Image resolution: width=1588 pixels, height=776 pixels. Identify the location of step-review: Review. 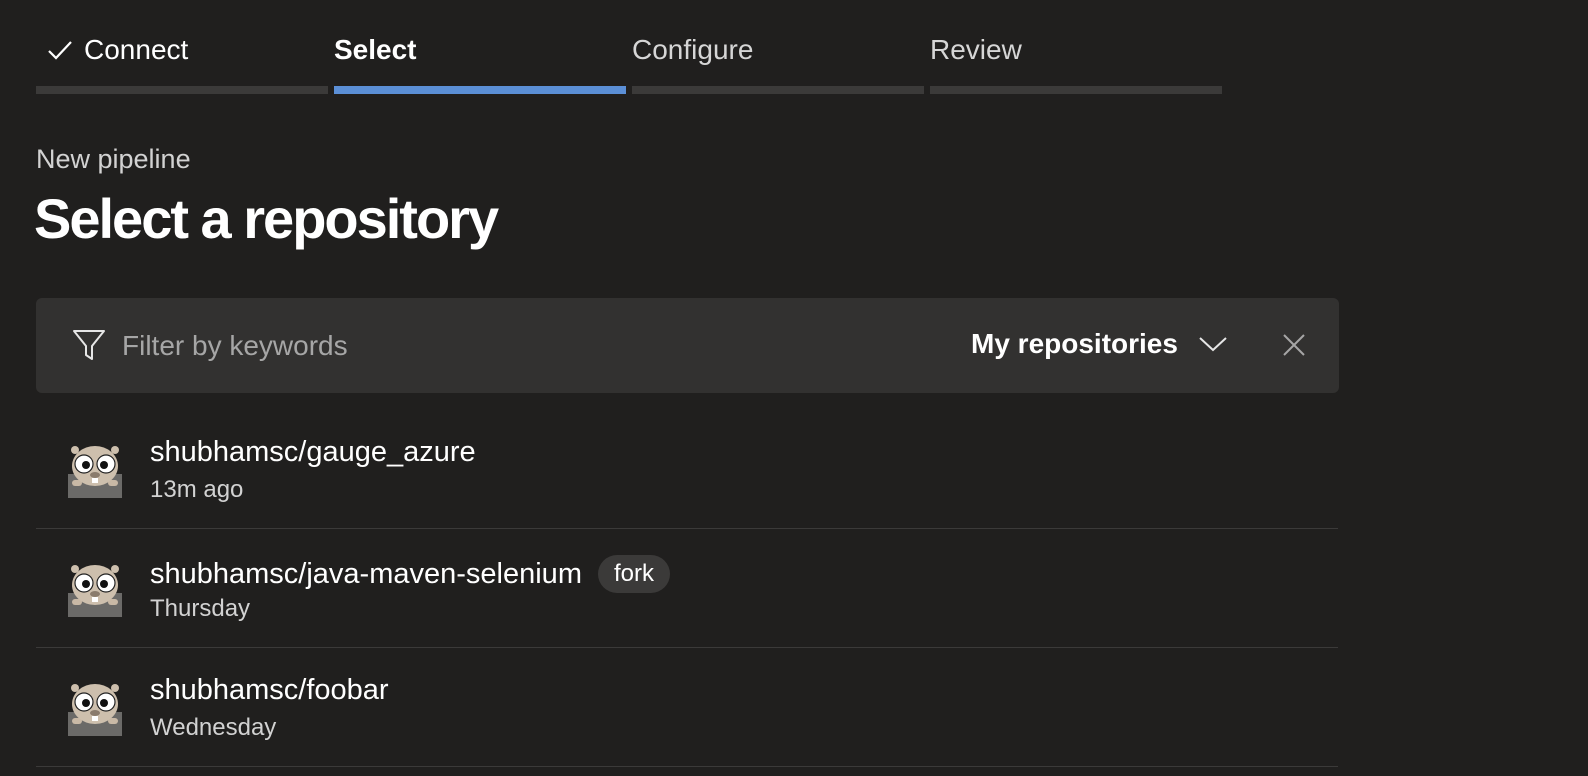
(1076, 47).